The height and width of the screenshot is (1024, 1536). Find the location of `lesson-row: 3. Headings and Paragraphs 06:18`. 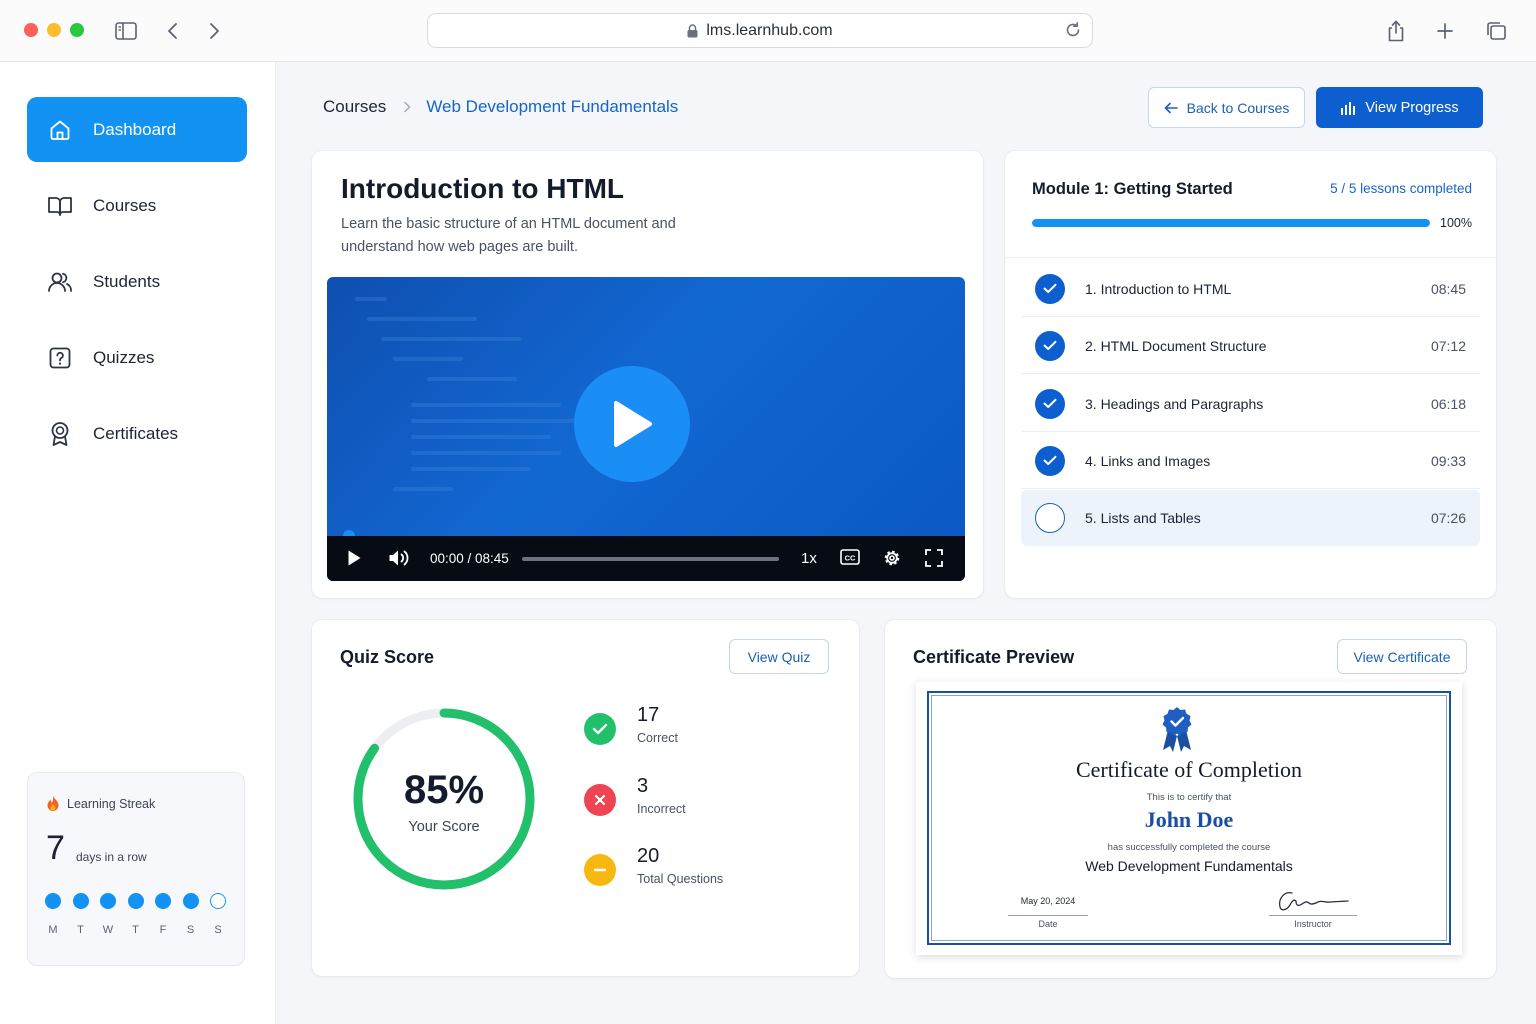

lesson-row: 3. Headings and Paragraphs 06:18 is located at coordinates (1250, 404).